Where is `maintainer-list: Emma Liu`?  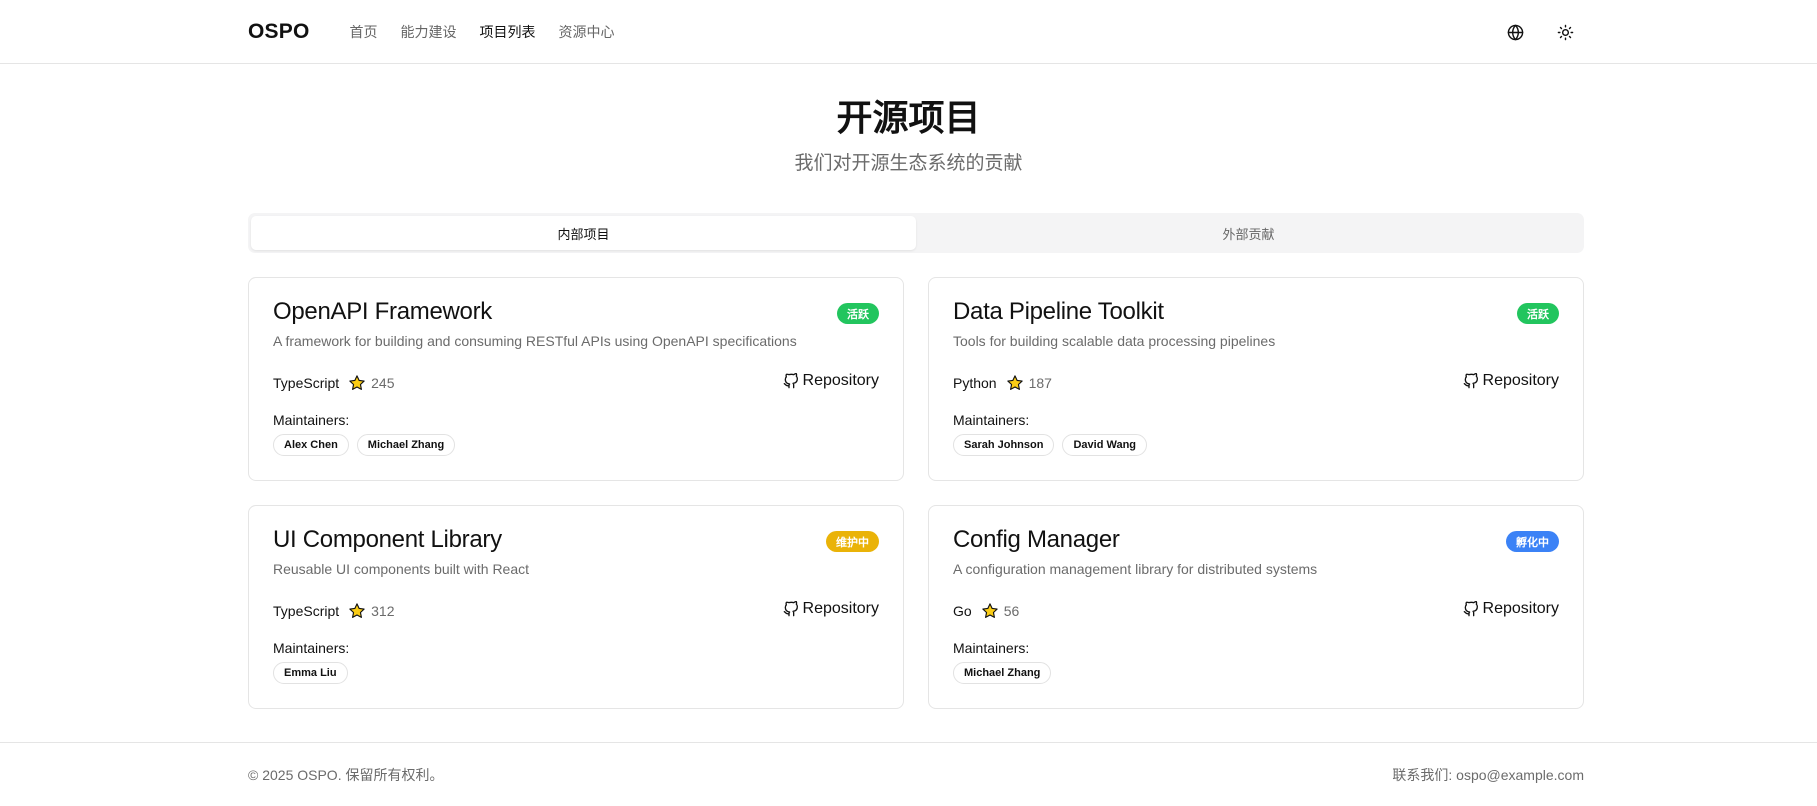
maintainer-list: Emma Liu is located at coordinates (310, 673).